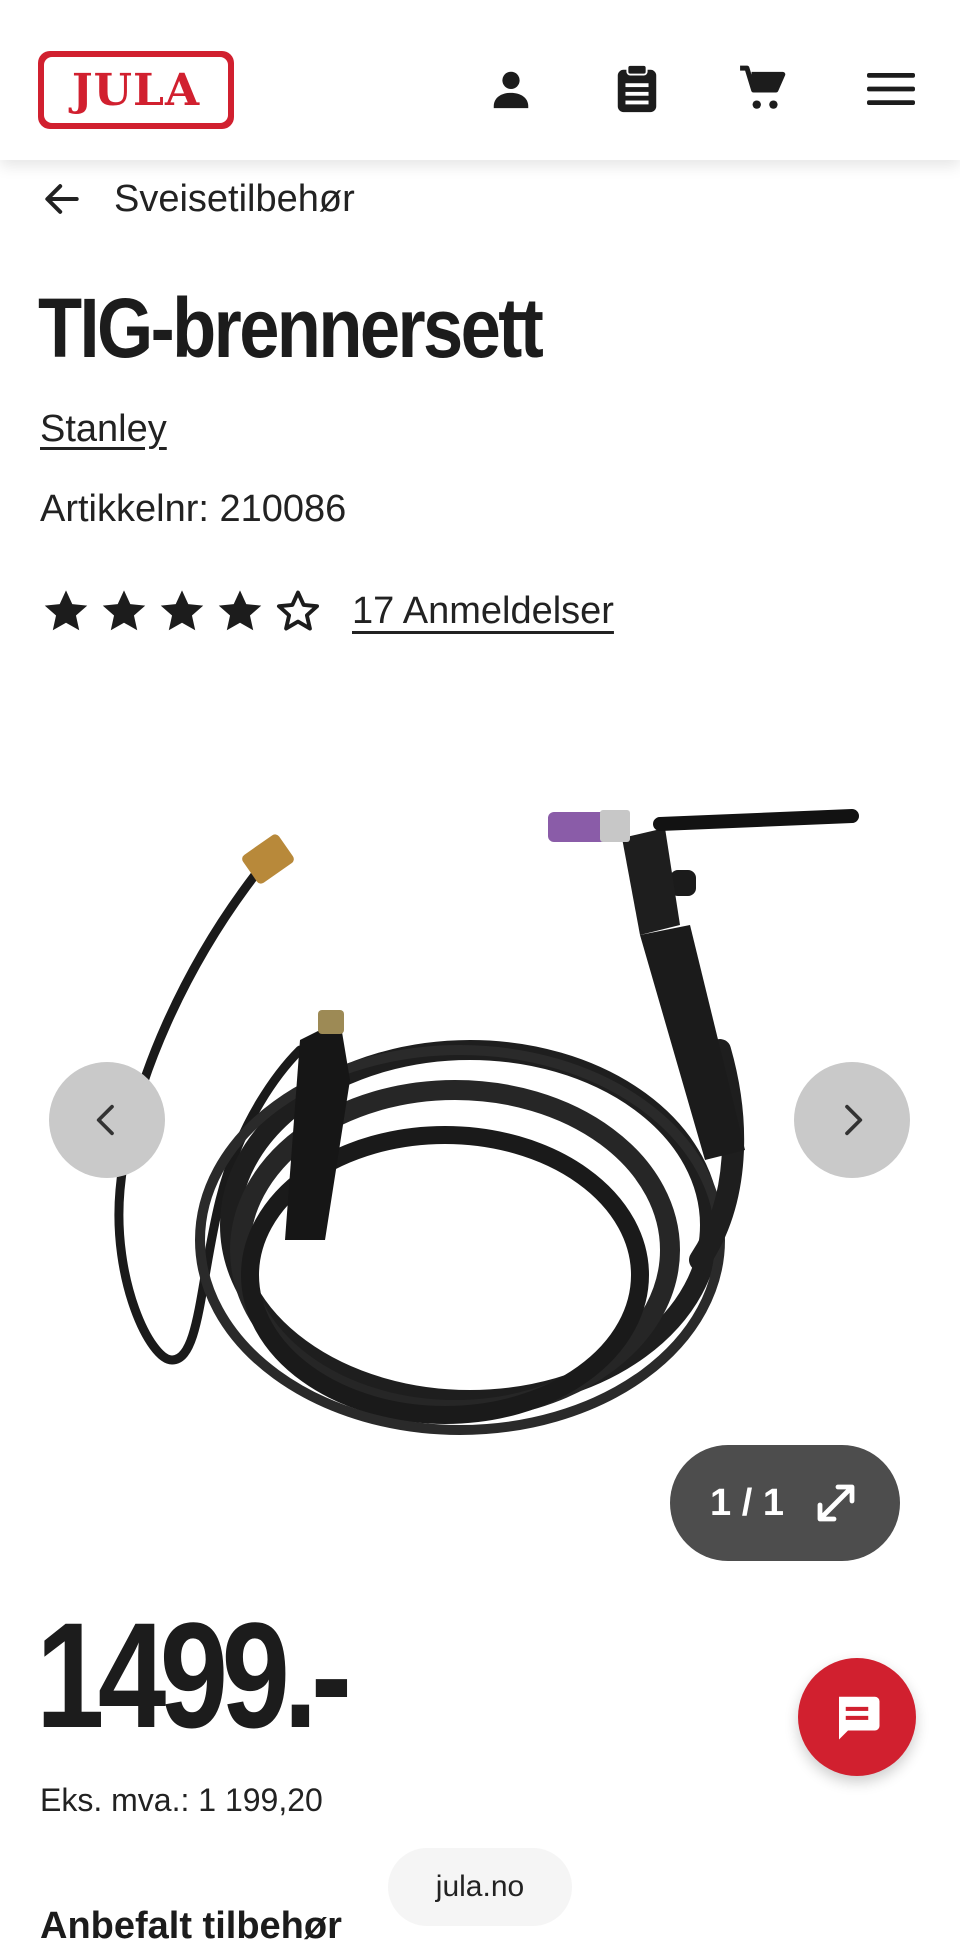 The height and width of the screenshot is (1959, 960). I want to click on star-empty-icon, so click(298, 610).